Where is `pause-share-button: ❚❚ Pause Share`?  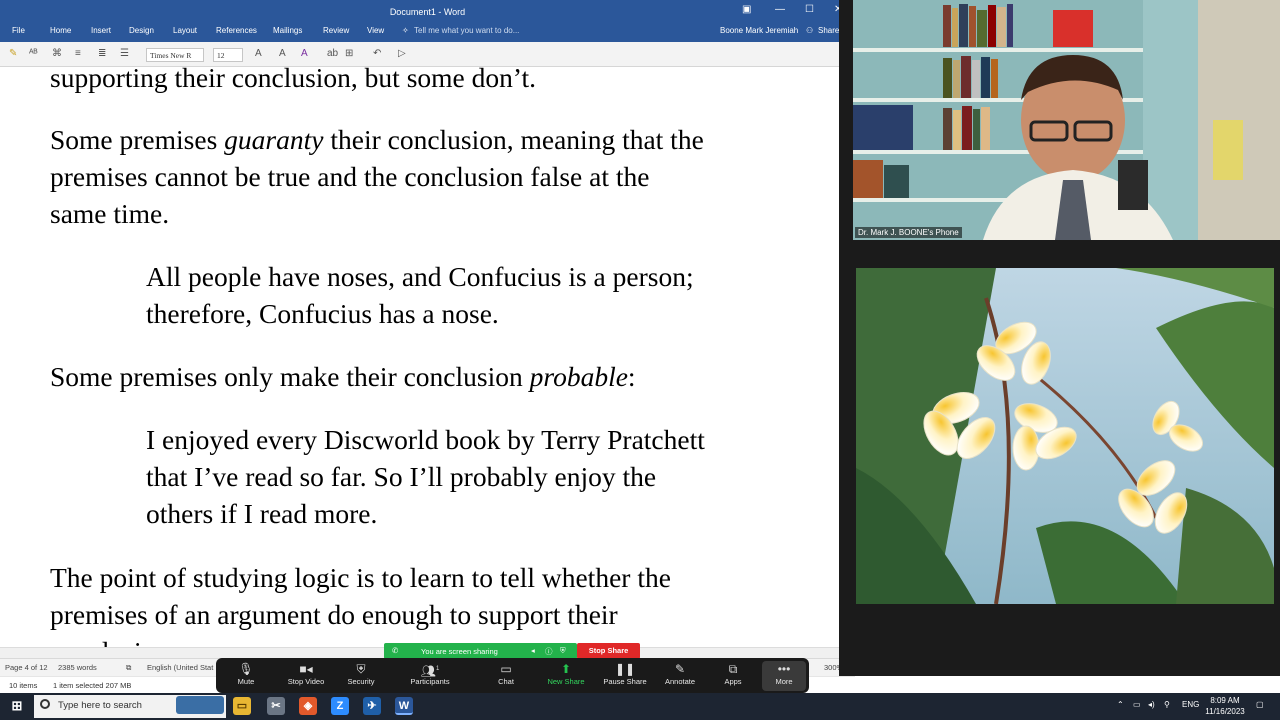 pause-share-button: ❚❚ Pause Share is located at coordinates (625, 676).